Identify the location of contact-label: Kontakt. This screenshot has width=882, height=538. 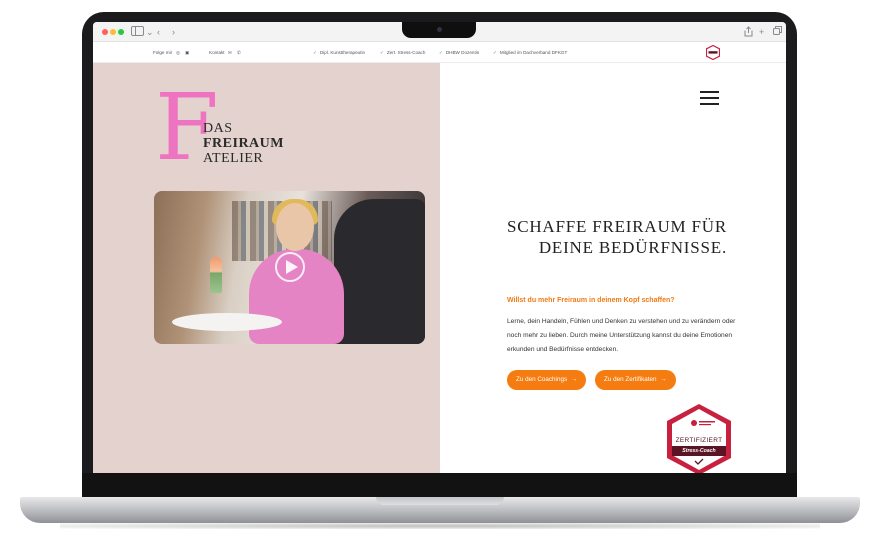
(217, 52).